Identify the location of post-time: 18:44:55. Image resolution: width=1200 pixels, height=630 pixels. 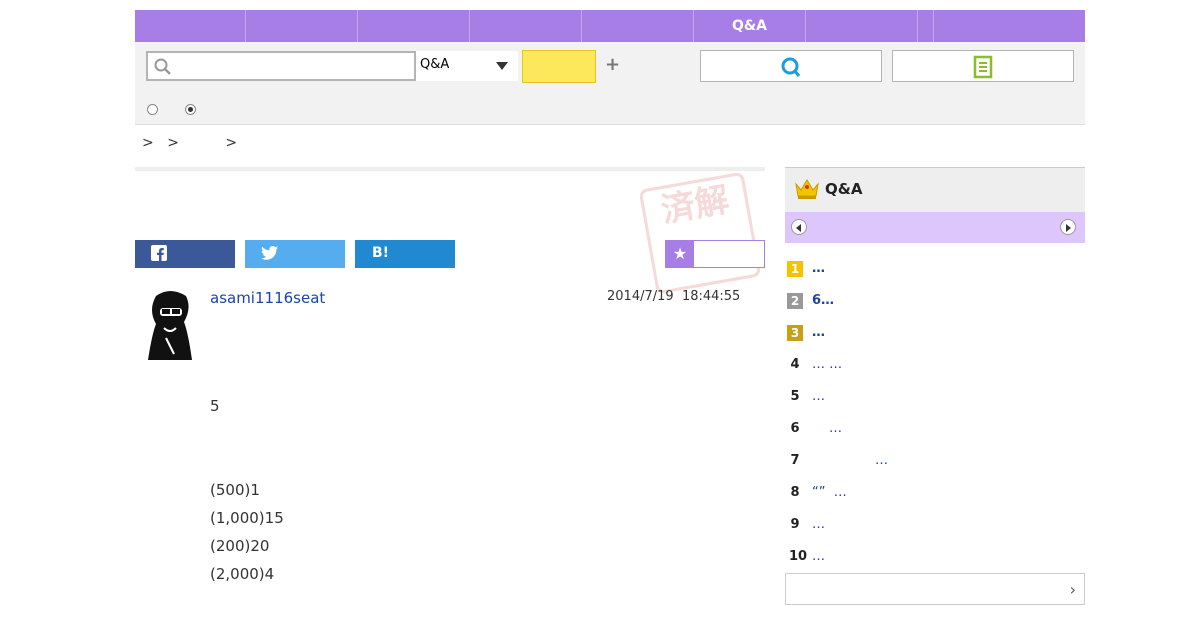
(711, 296).